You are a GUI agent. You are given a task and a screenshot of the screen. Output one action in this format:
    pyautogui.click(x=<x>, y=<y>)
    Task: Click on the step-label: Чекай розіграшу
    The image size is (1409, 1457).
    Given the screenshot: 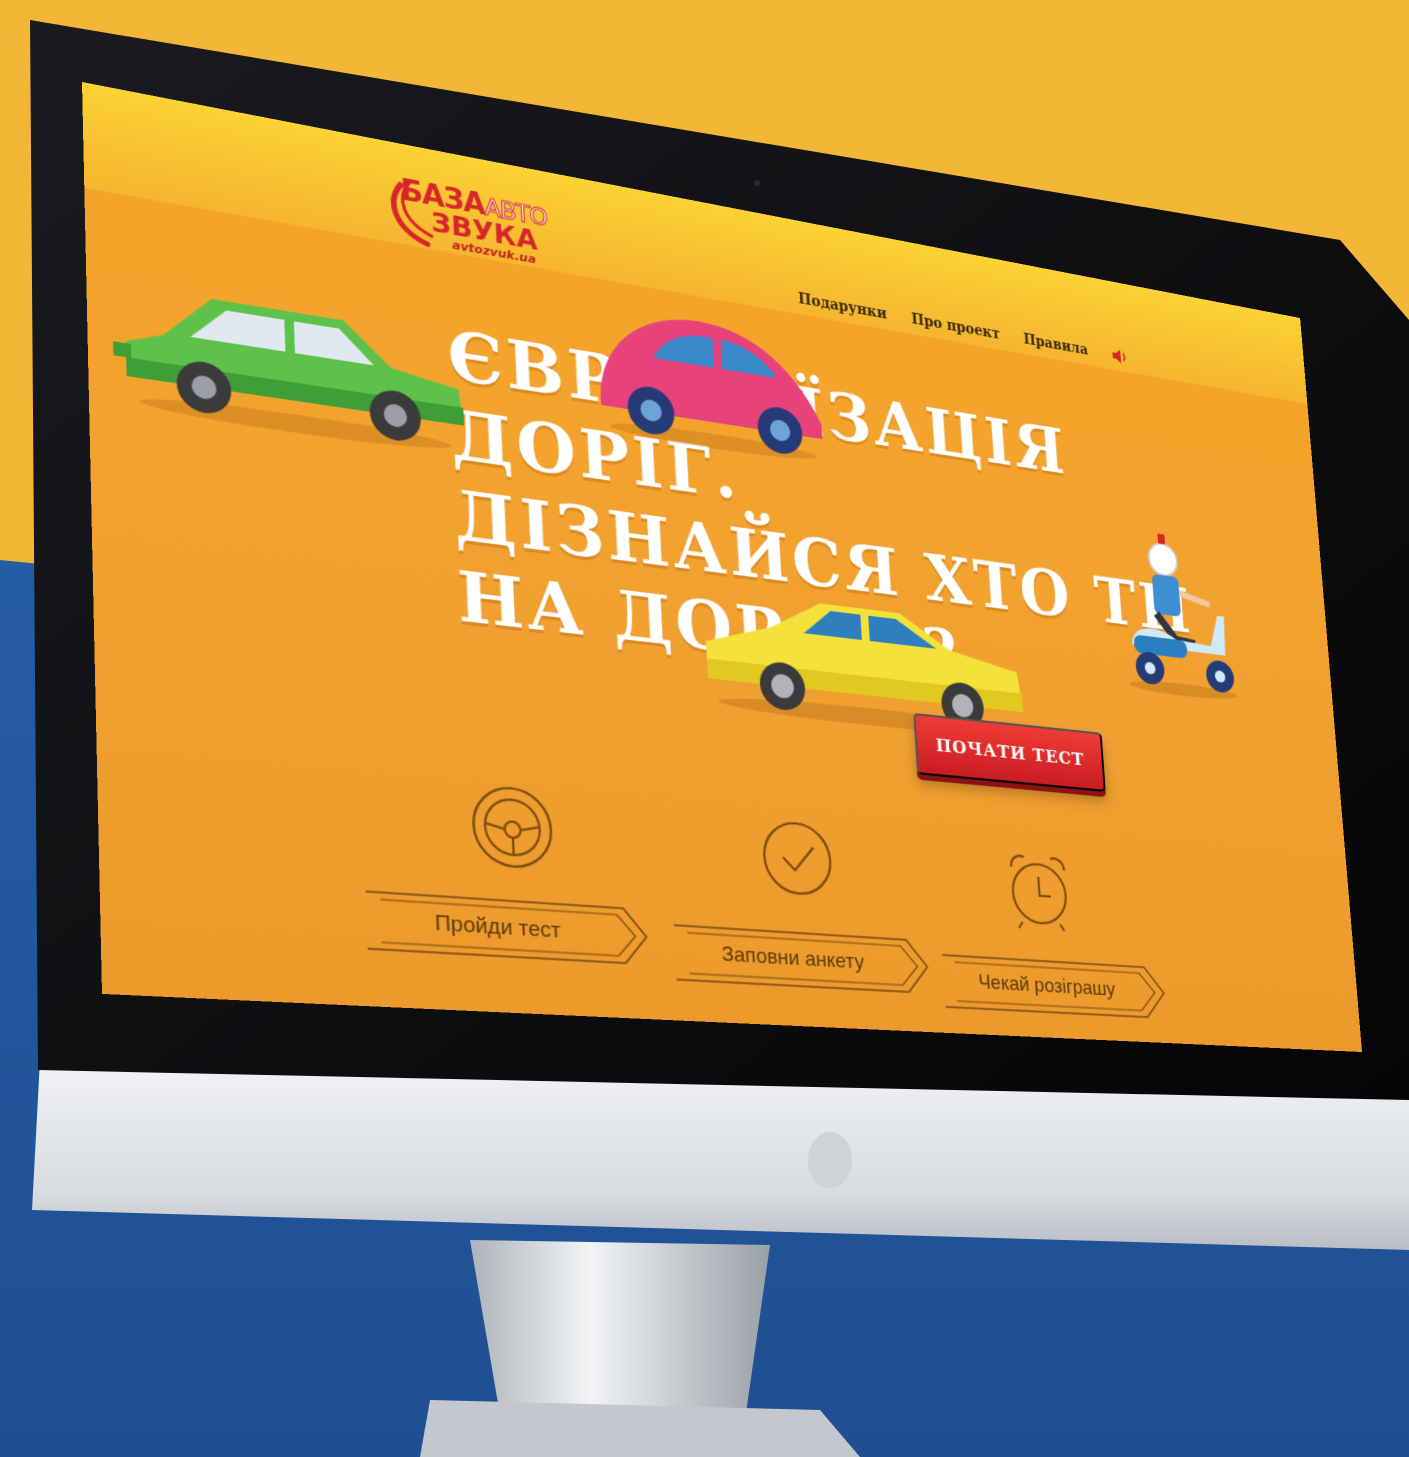 What is the action you would take?
    pyautogui.click(x=1046, y=986)
    